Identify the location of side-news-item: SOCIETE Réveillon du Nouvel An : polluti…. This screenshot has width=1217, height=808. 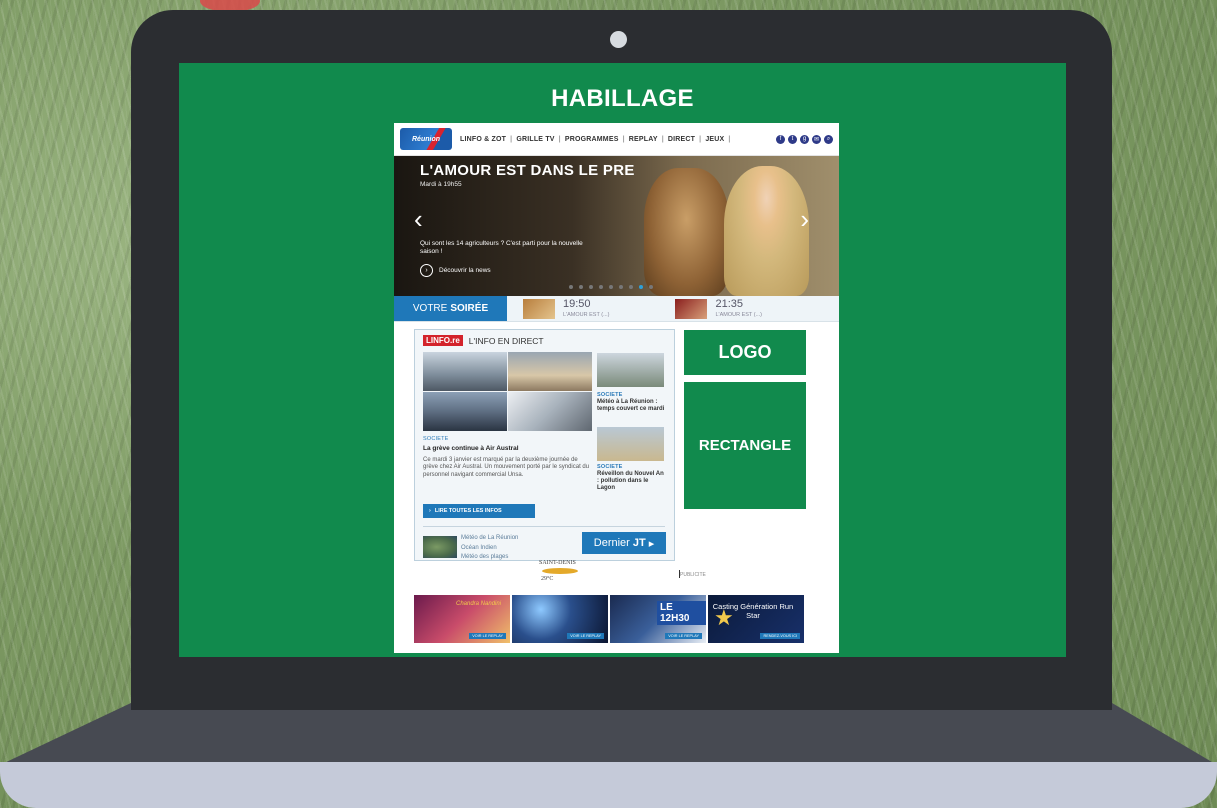
(632, 478).